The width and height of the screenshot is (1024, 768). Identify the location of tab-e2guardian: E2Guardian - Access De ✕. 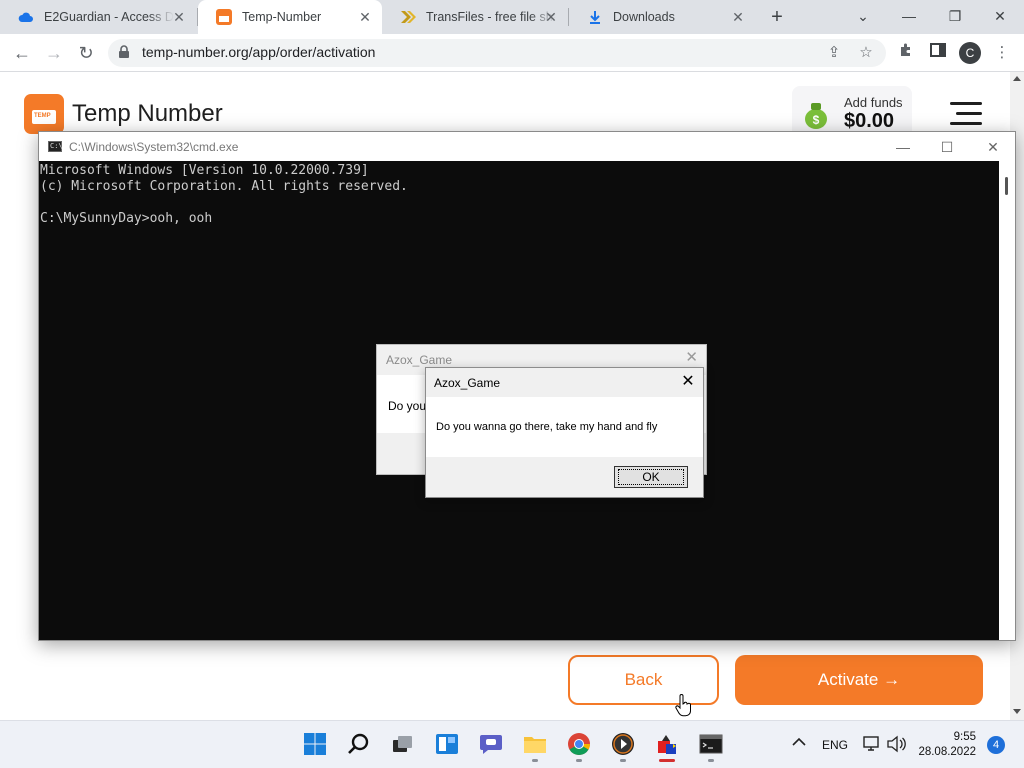
(98, 17).